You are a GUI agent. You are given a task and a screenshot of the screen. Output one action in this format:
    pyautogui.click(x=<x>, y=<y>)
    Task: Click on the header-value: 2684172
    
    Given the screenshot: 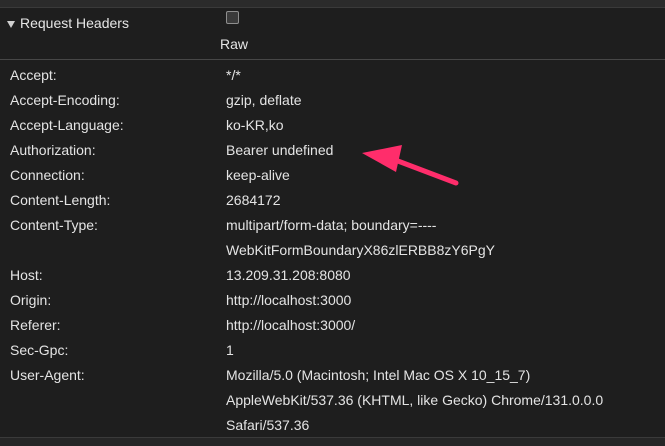 What is the action you would take?
    pyautogui.click(x=441, y=200)
    